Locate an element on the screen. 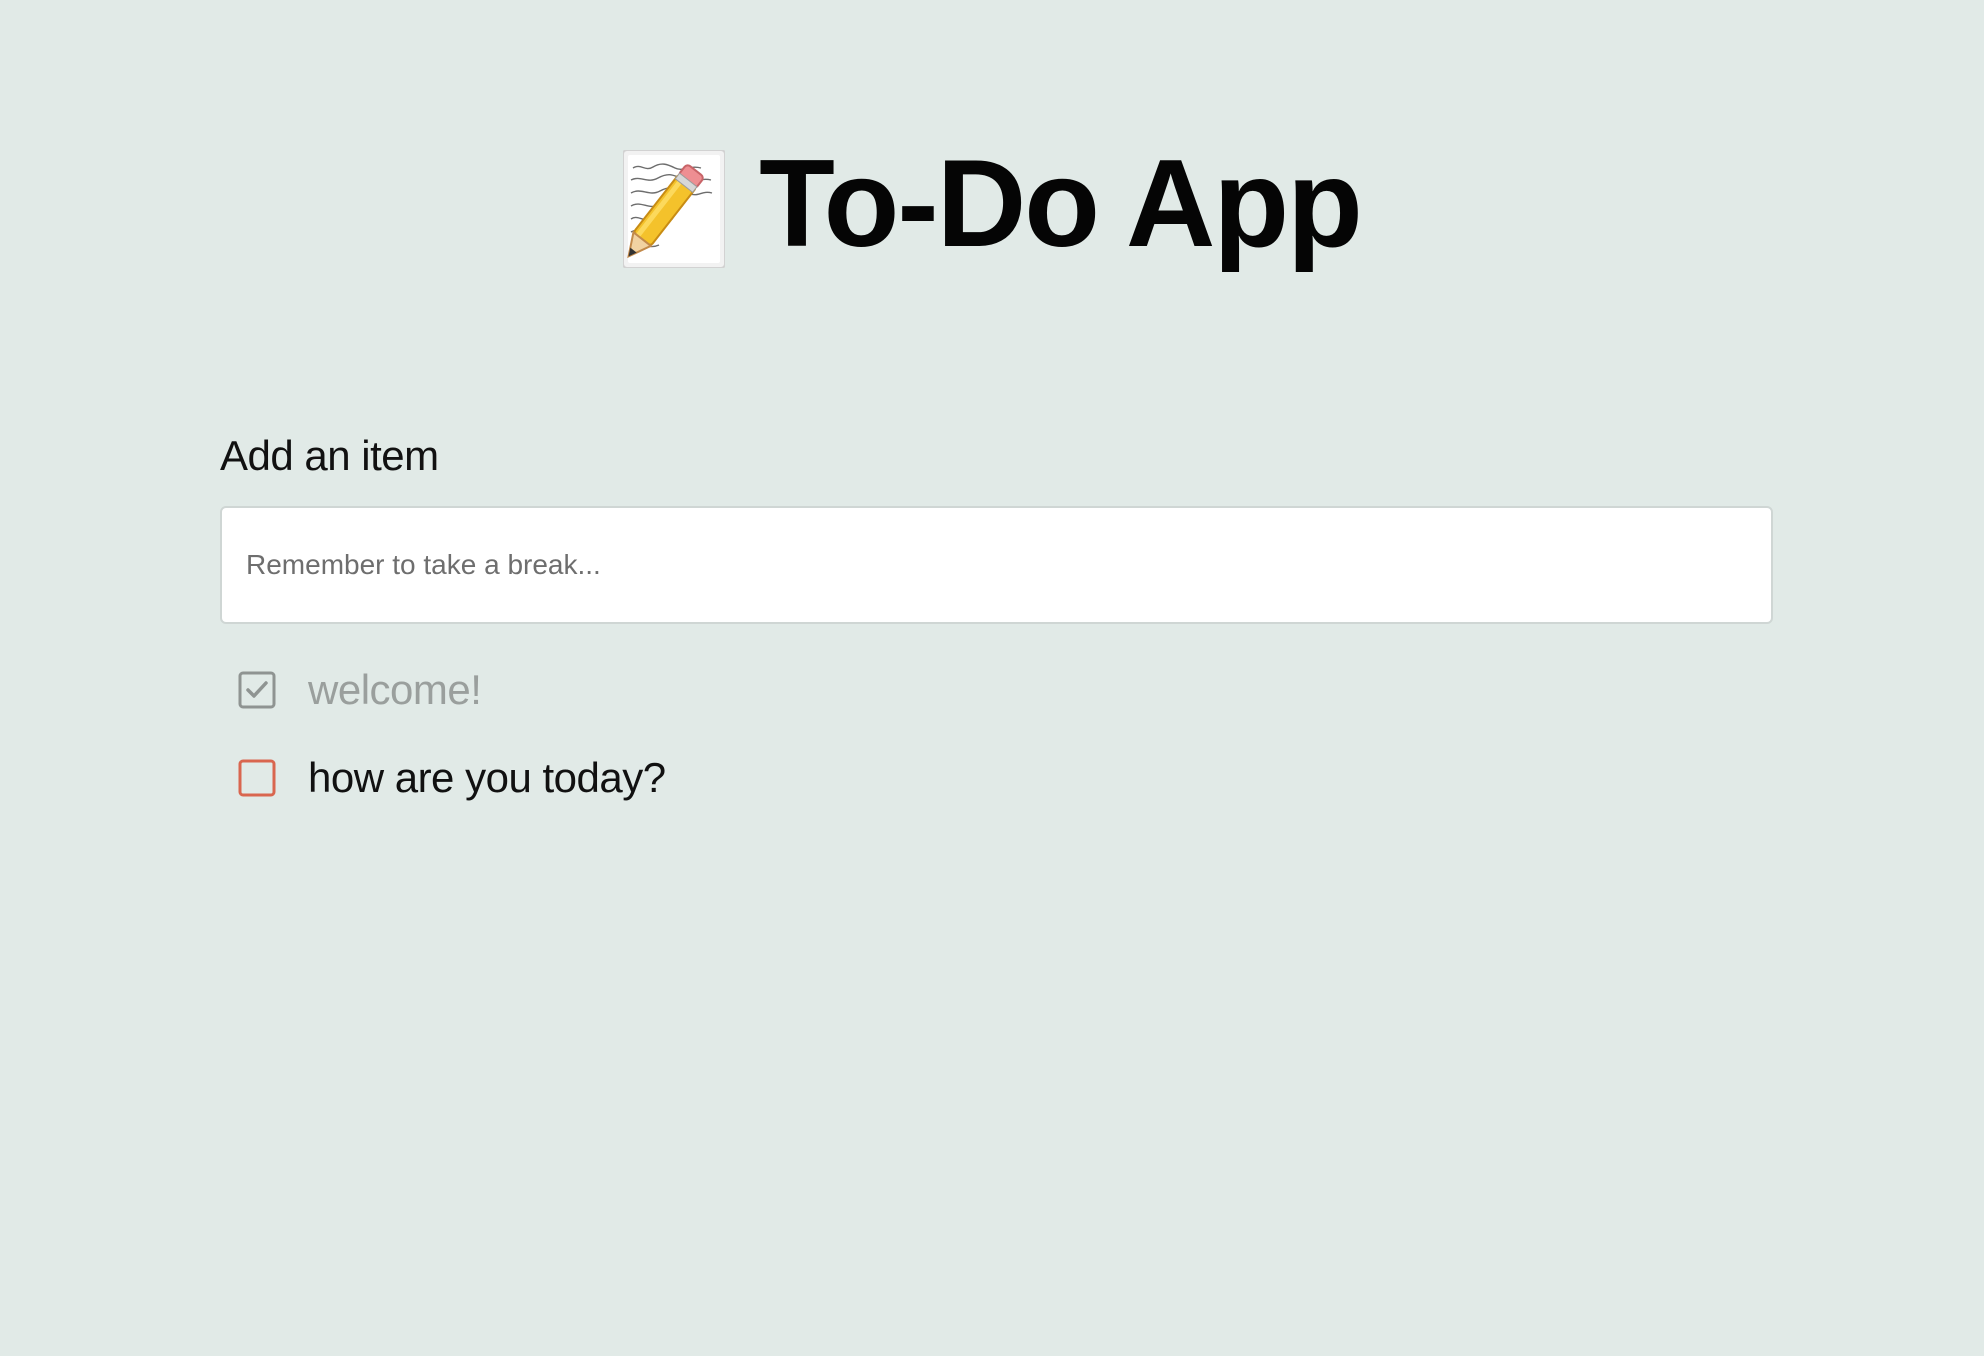 Image resolution: width=1984 pixels, height=1356 pixels. page-title: To-Do App is located at coordinates (1061, 204).